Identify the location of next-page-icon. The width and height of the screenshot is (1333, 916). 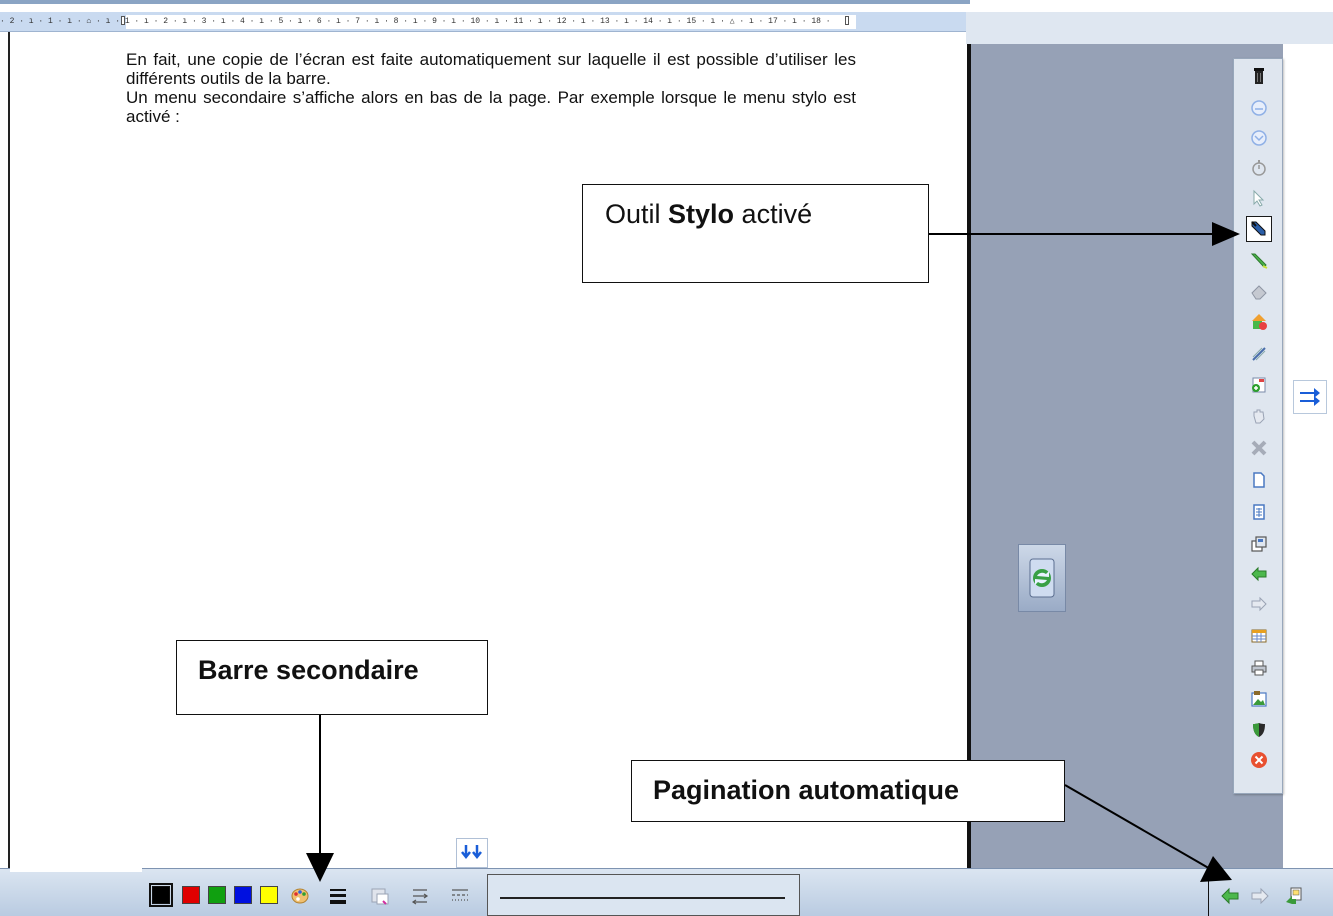
(1260, 896).